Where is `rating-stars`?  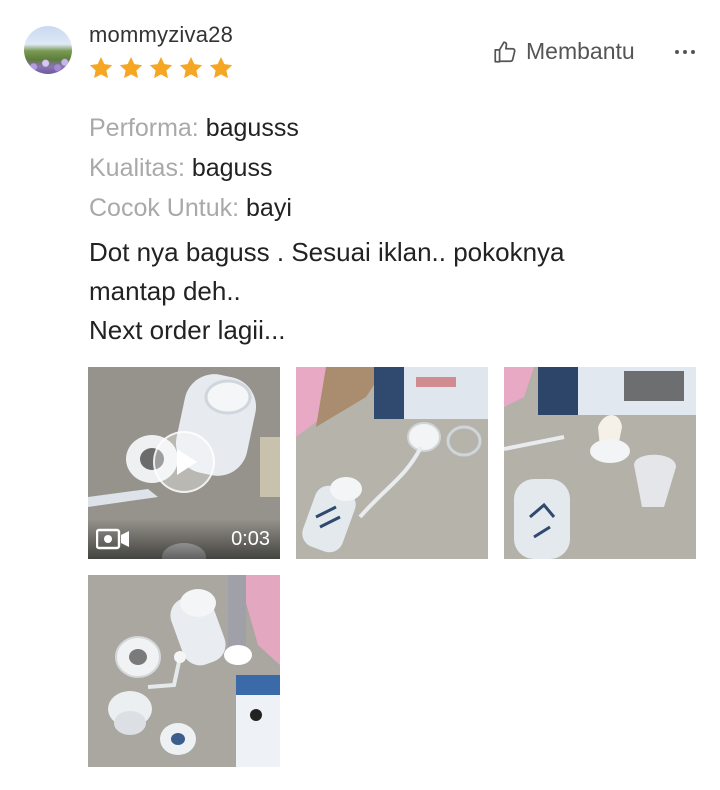
rating-stars is located at coordinates (161, 68).